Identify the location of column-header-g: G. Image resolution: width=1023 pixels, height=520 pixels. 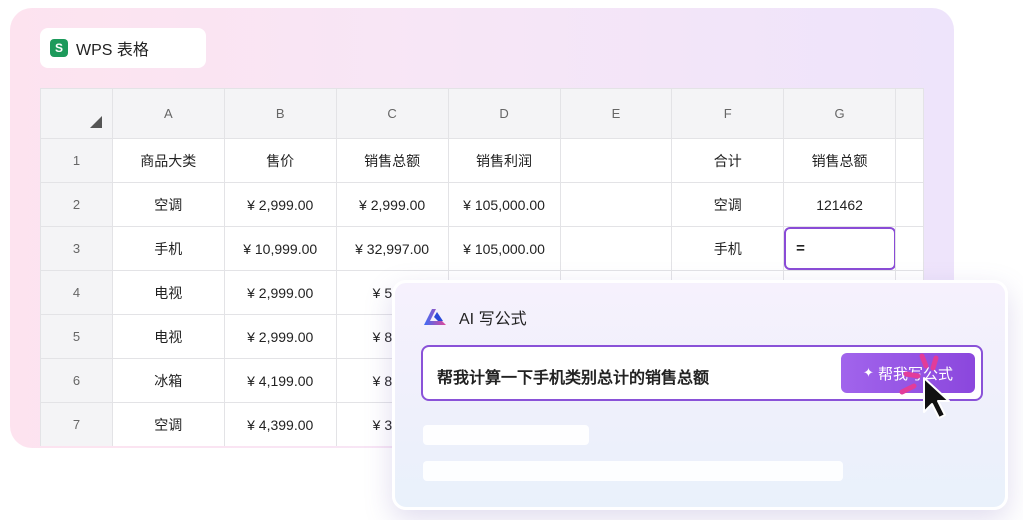
(839, 113).